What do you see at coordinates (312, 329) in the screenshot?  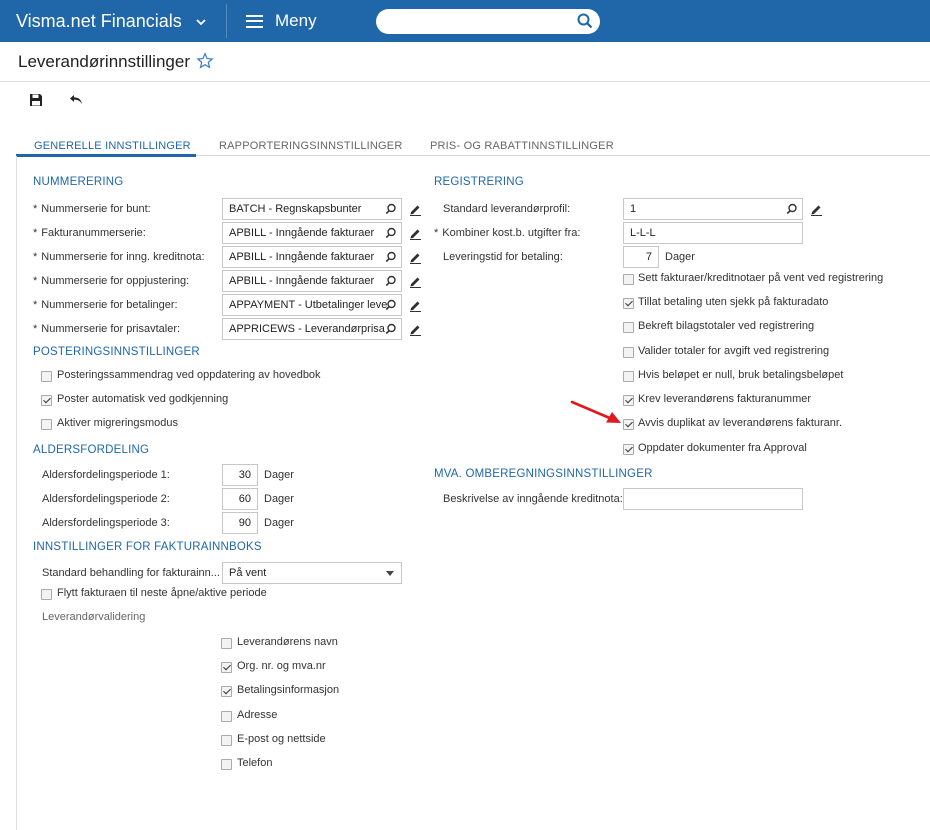 I see `nummerserie-prisavtaler-selector: APPRICEWS - Leverandørprisa` at bounding box center [312, 329].